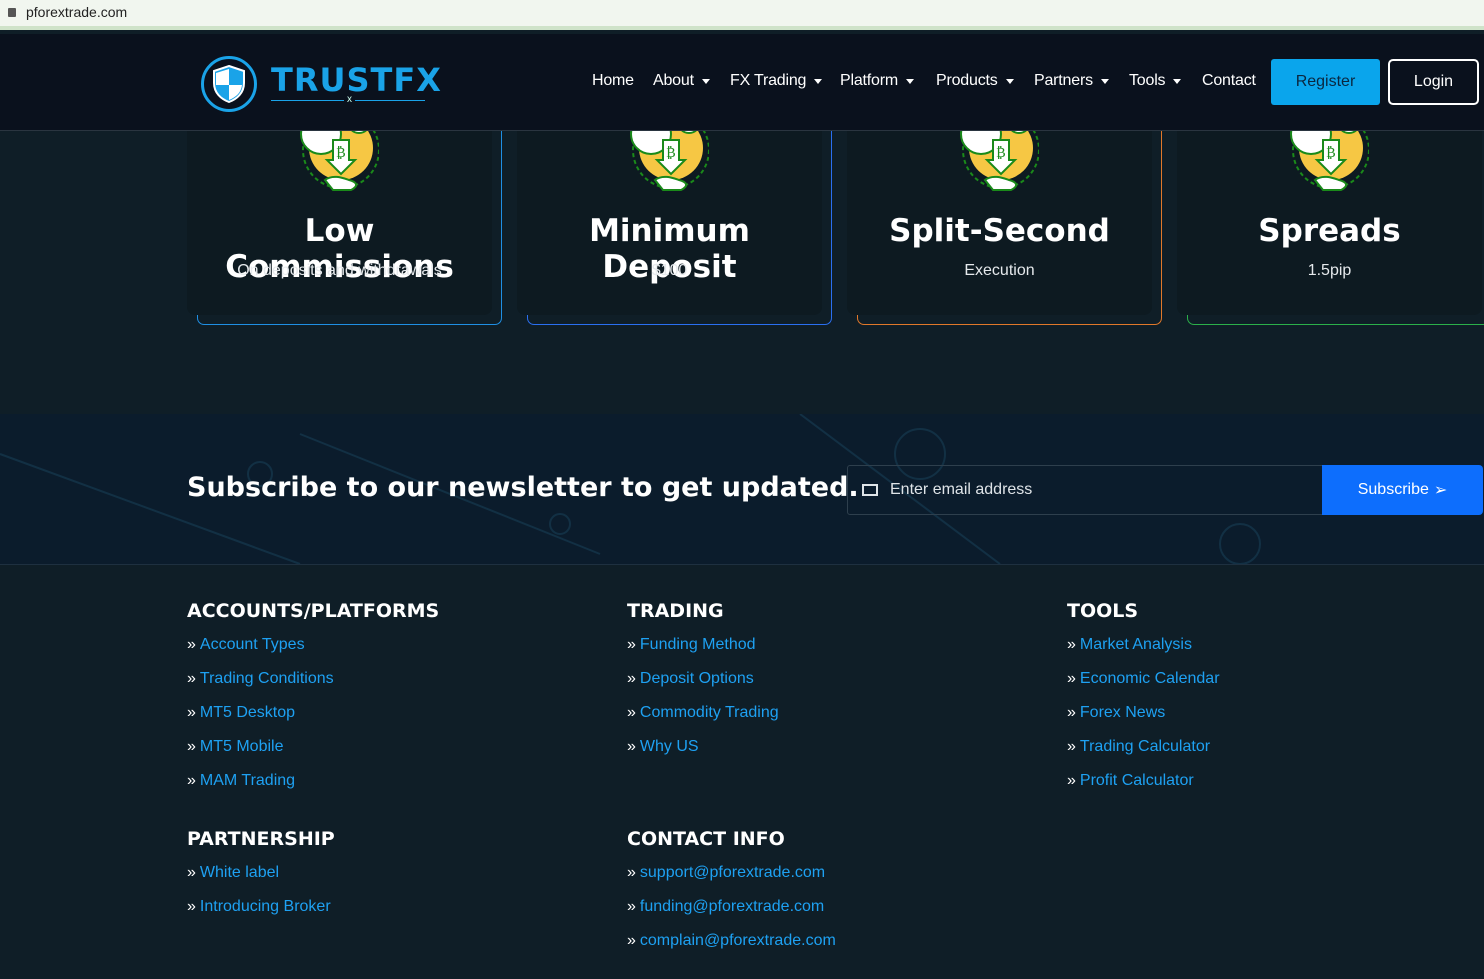 The image size is (1484, 979). Describe the element at coordinates (1143, 755) in the screenshot. I see `footer-link: » Trading Calculator` at that location.